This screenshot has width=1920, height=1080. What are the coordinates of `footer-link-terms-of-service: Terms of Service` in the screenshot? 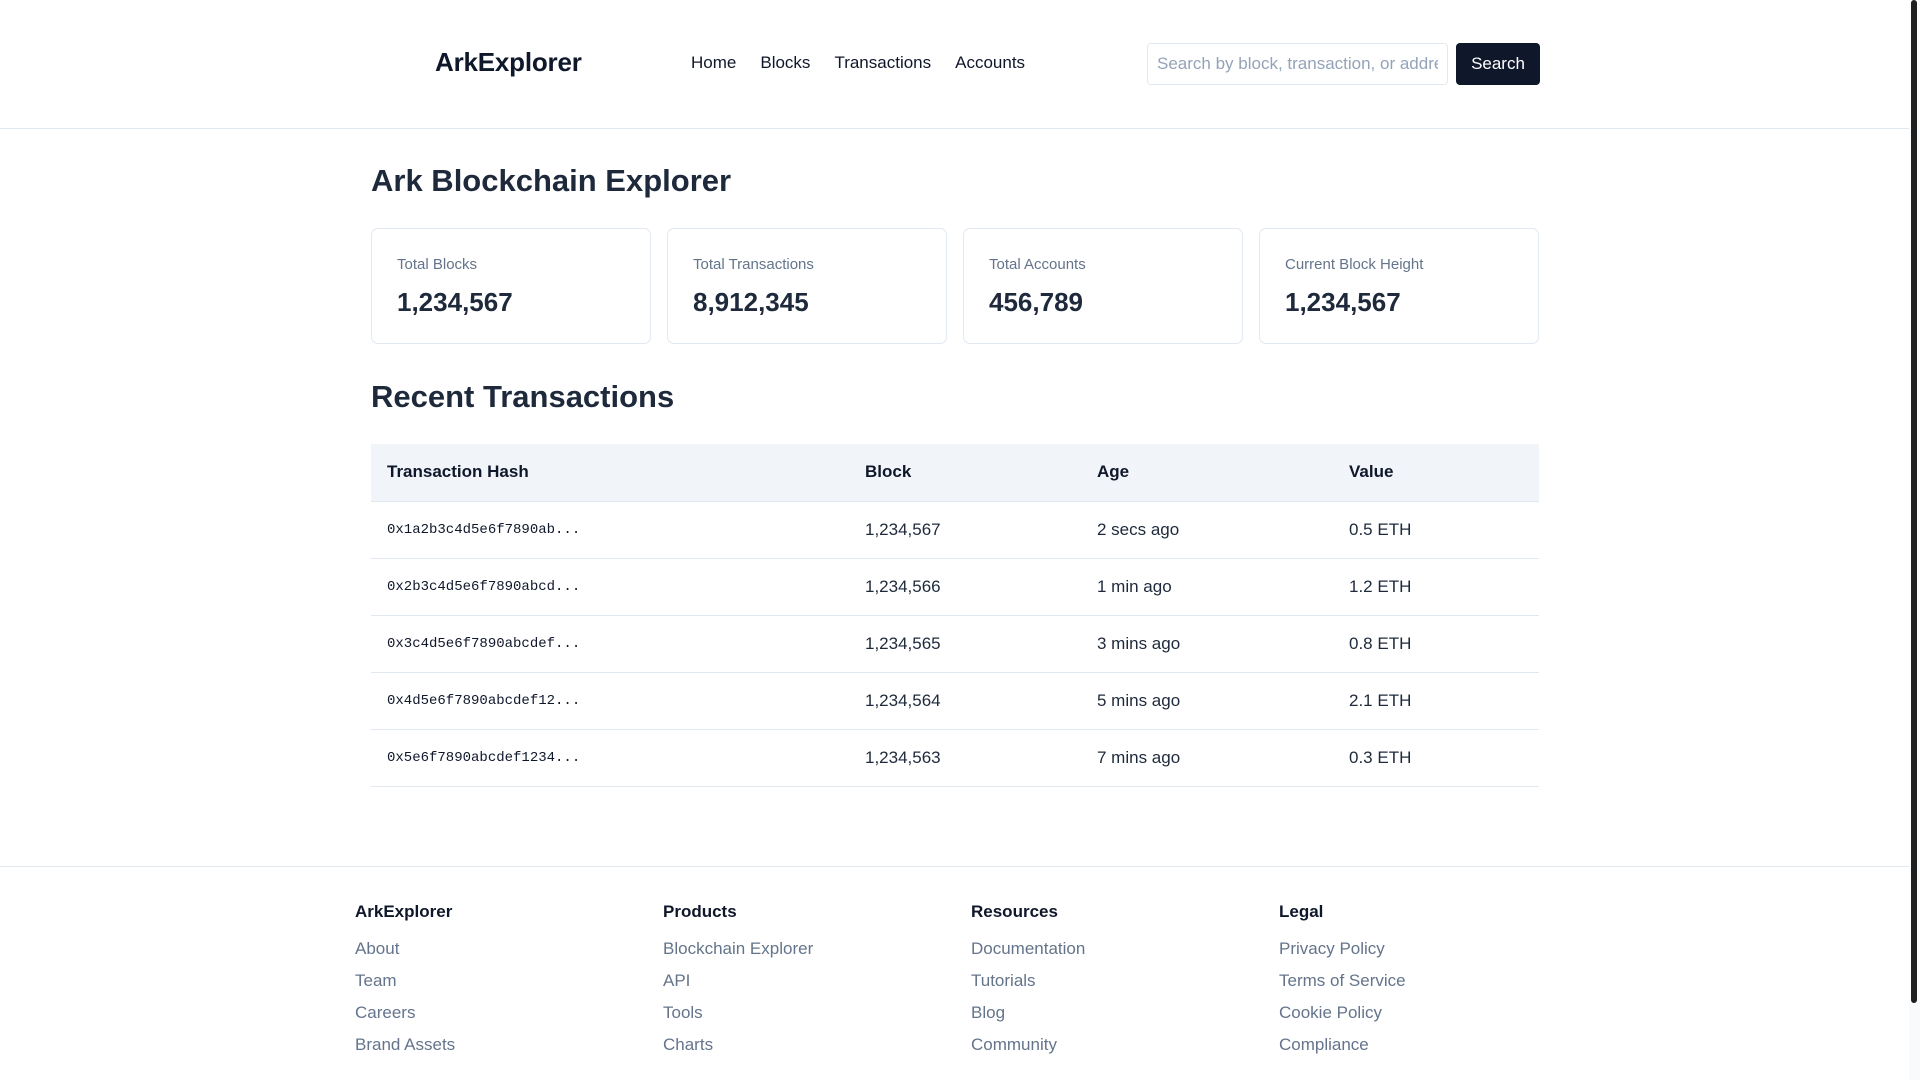 It's located at (1342, 981).